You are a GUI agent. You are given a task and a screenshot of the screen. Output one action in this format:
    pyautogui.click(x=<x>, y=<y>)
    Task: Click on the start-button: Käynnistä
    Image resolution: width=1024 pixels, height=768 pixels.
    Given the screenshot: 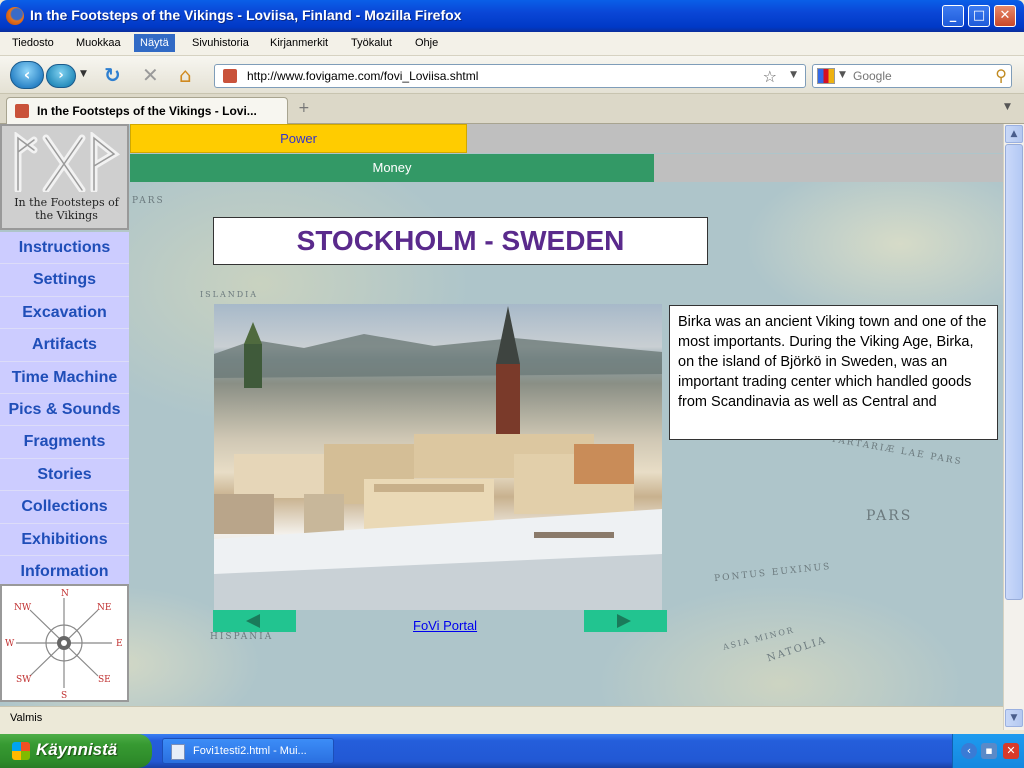 What is the action you would take?
    pyautogui.click(x=76, y=751)
    